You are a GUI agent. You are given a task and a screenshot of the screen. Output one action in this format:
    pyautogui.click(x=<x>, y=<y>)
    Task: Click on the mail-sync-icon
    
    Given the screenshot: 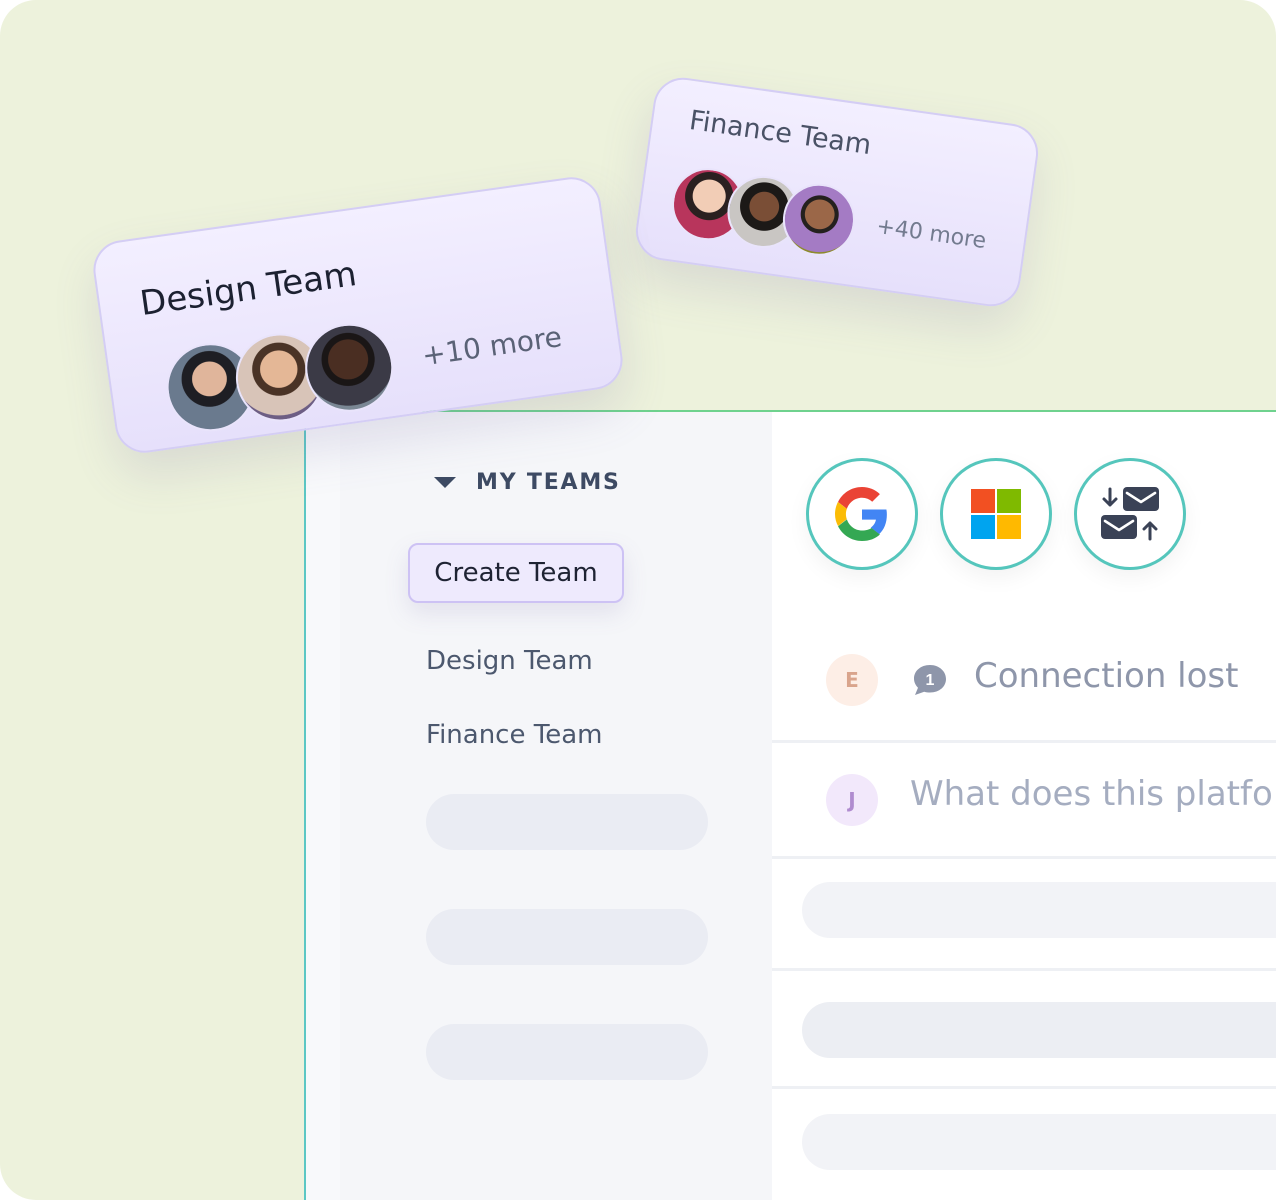 What is the action you would take?
    pyautogui.click(x=1130, y=514)
    